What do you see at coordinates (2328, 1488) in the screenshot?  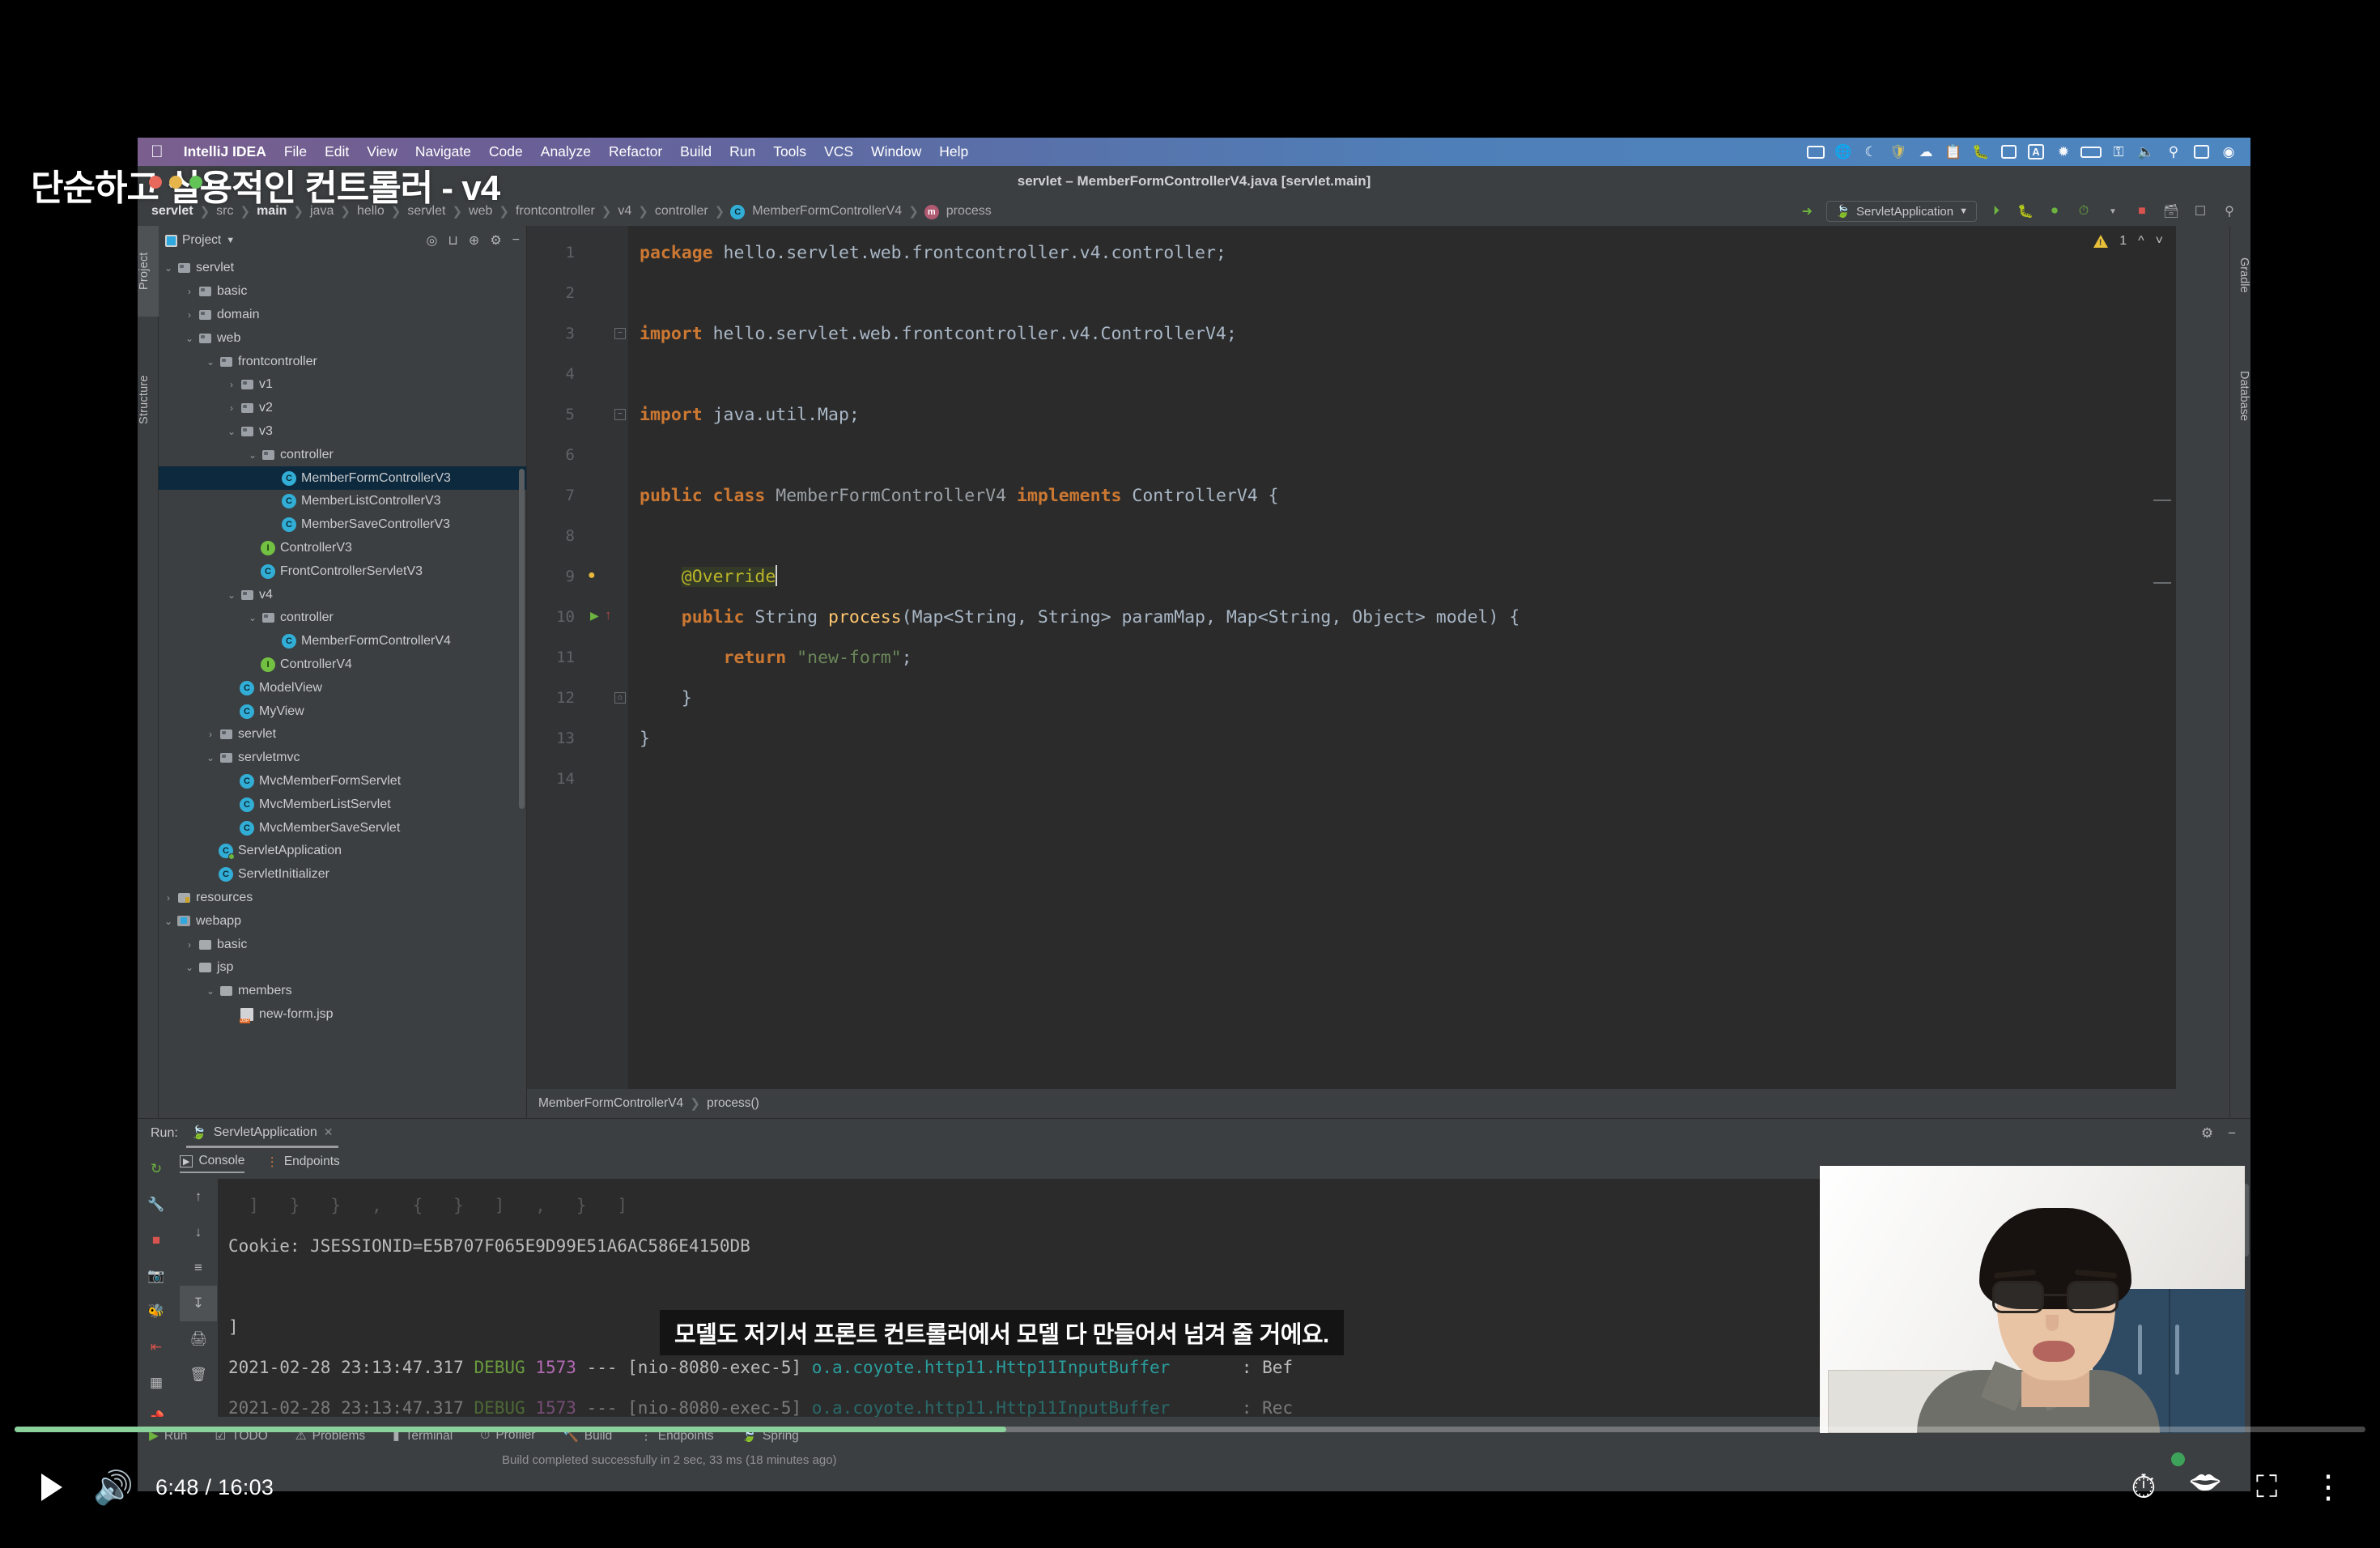 I see `more-options-icon: ⋮` at bounding box center [2328, 1488].